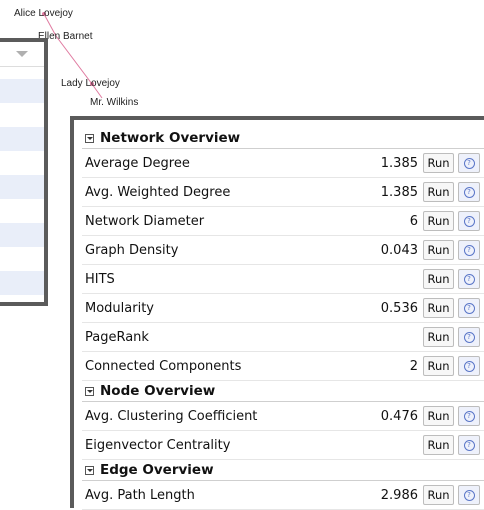 Image resolution: width=484 pixels, height=510 pixels. I want to click on left-panel-dropdown, so click(22, 54).